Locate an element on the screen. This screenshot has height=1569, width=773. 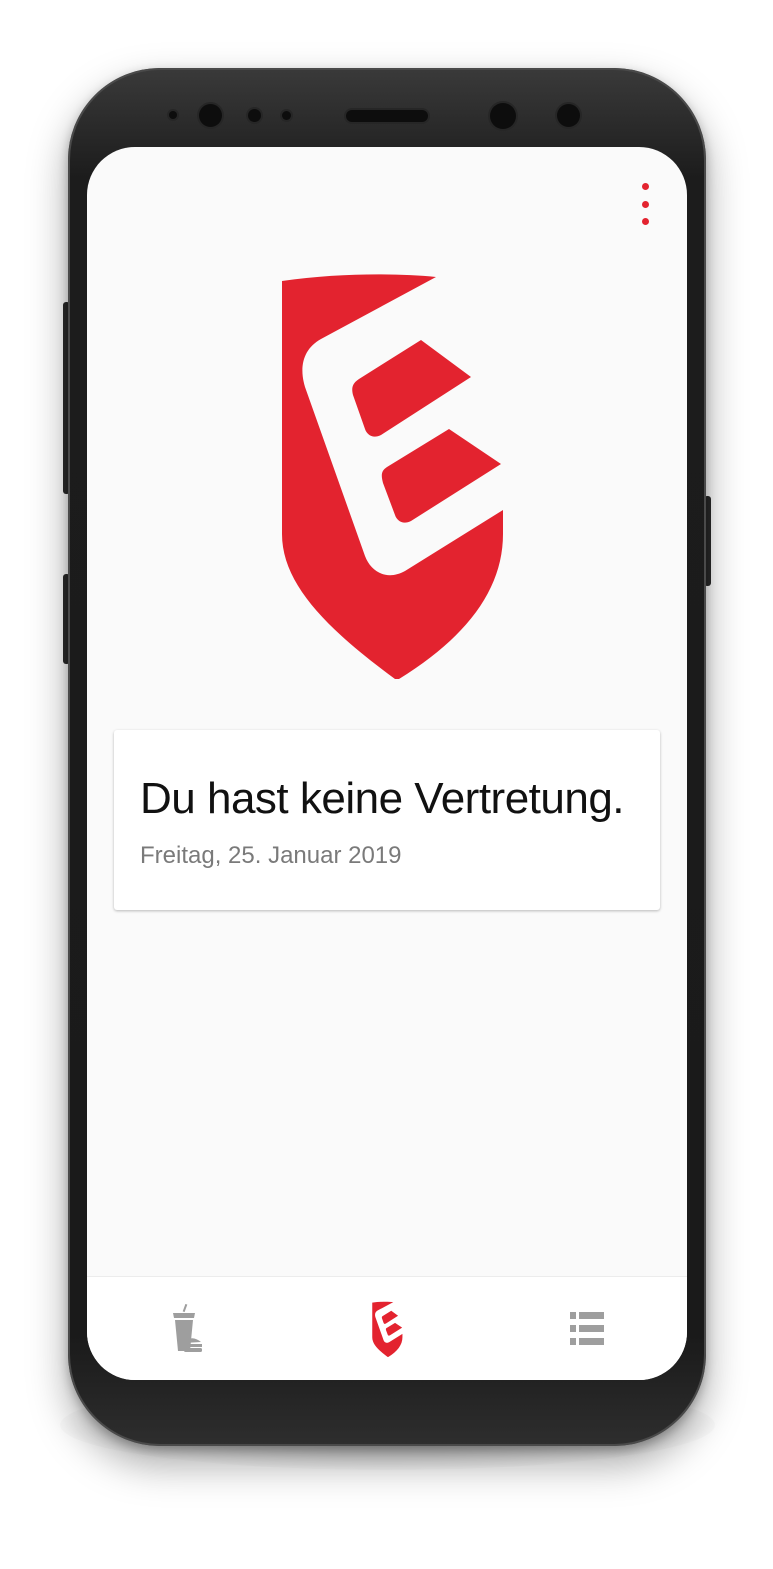
front-sensor is located at coordinates (173, 115).